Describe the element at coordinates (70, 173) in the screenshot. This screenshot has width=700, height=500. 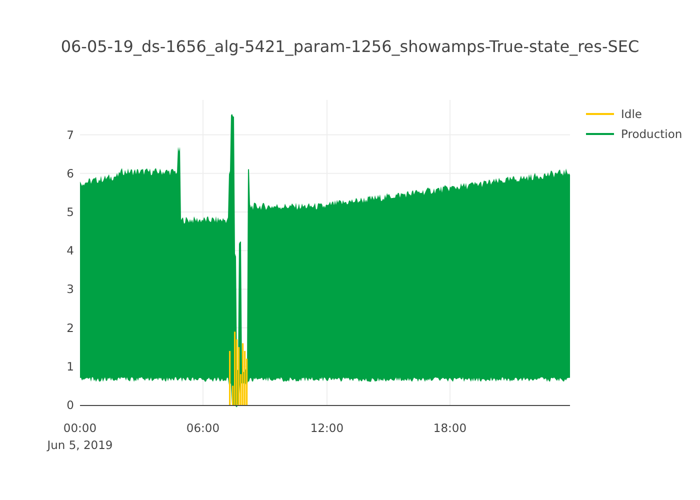
I see `y-tick-label: 6` at that location.